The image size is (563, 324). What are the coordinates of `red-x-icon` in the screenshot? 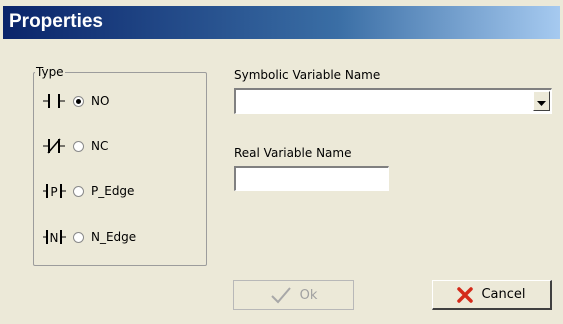 It's located at (465, 294).